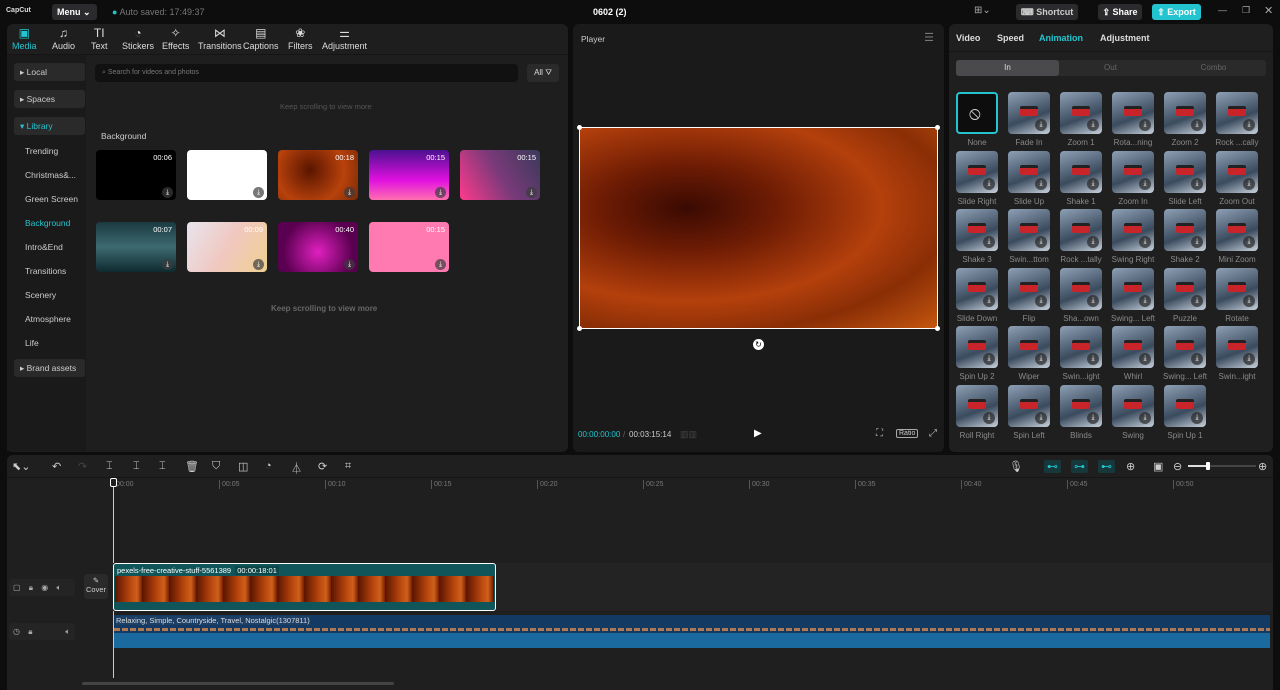 This screenshot has width=1280, height=690. Describe the element at coordinates (879, 433) in the screenshot. I see `zoom-fit-icon: ⛶` at that location.